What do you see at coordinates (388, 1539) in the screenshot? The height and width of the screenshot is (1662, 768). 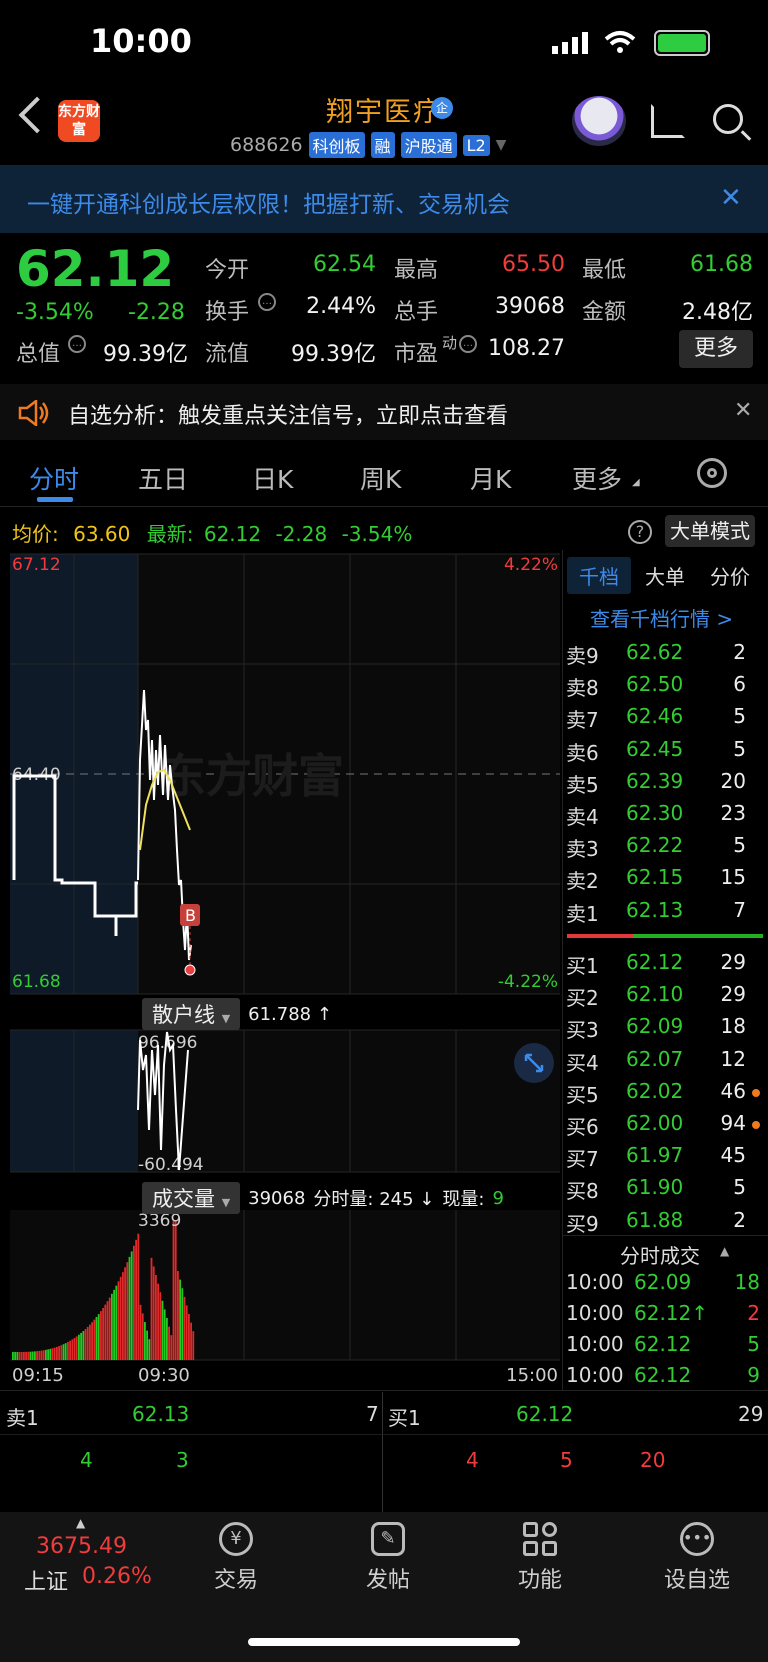 I see `edit-post-icon: ✎` at bounding box center [388, 1539].